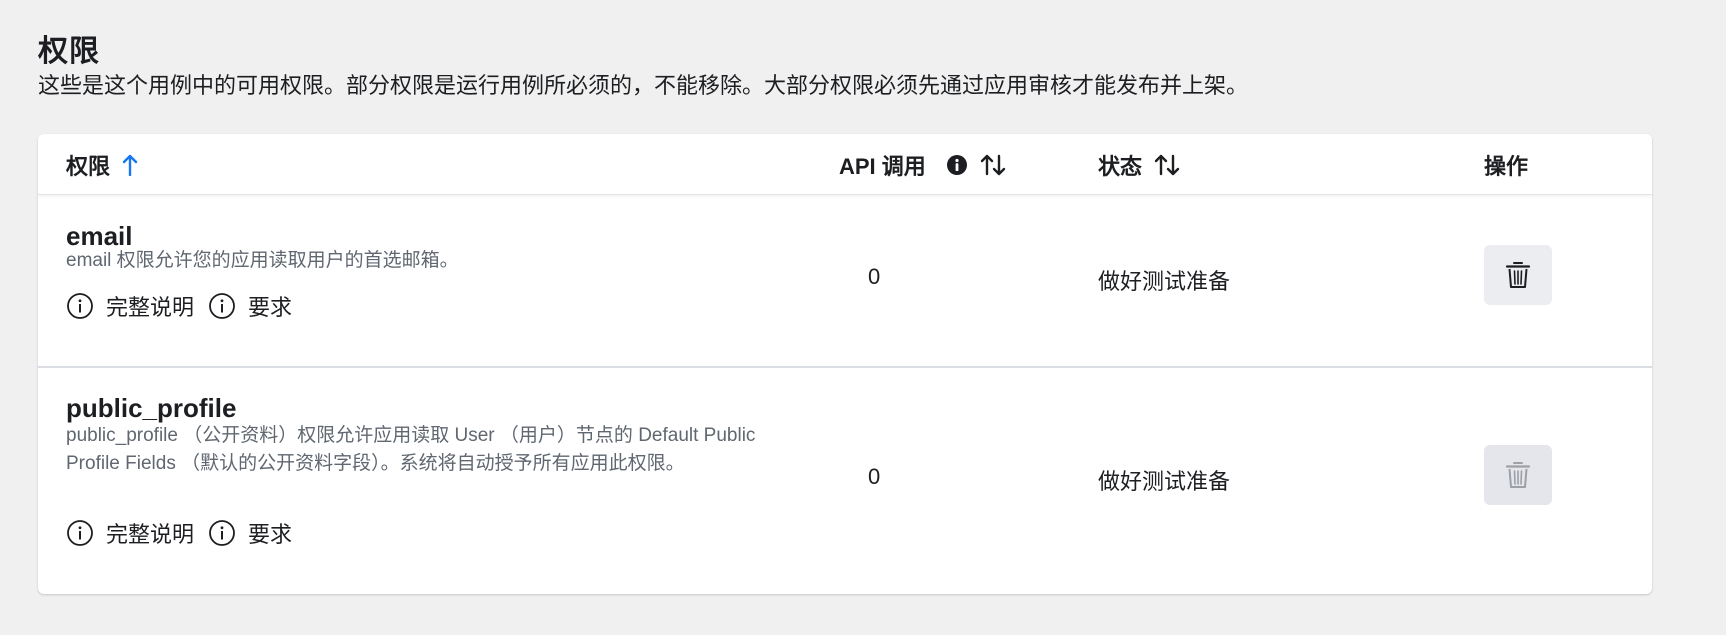 The width and height of the screenshot is (1726, 635). Describe the element at coordinates (130, 165) in the screenshot. I see `arrow-up-icon` at that location.